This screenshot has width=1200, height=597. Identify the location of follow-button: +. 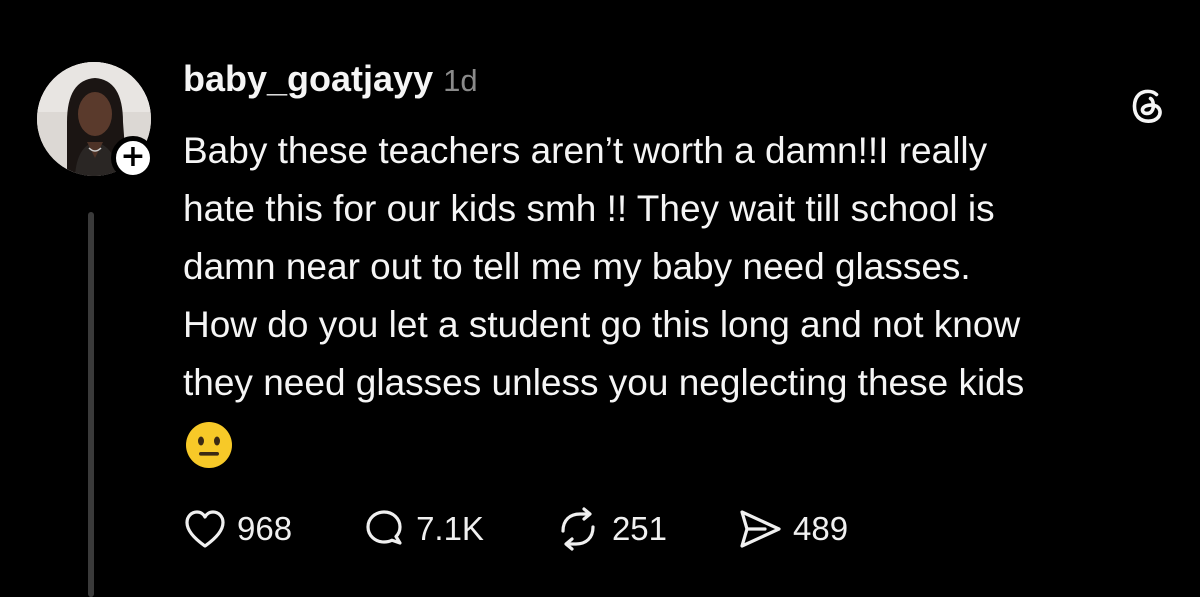
(133, 158).